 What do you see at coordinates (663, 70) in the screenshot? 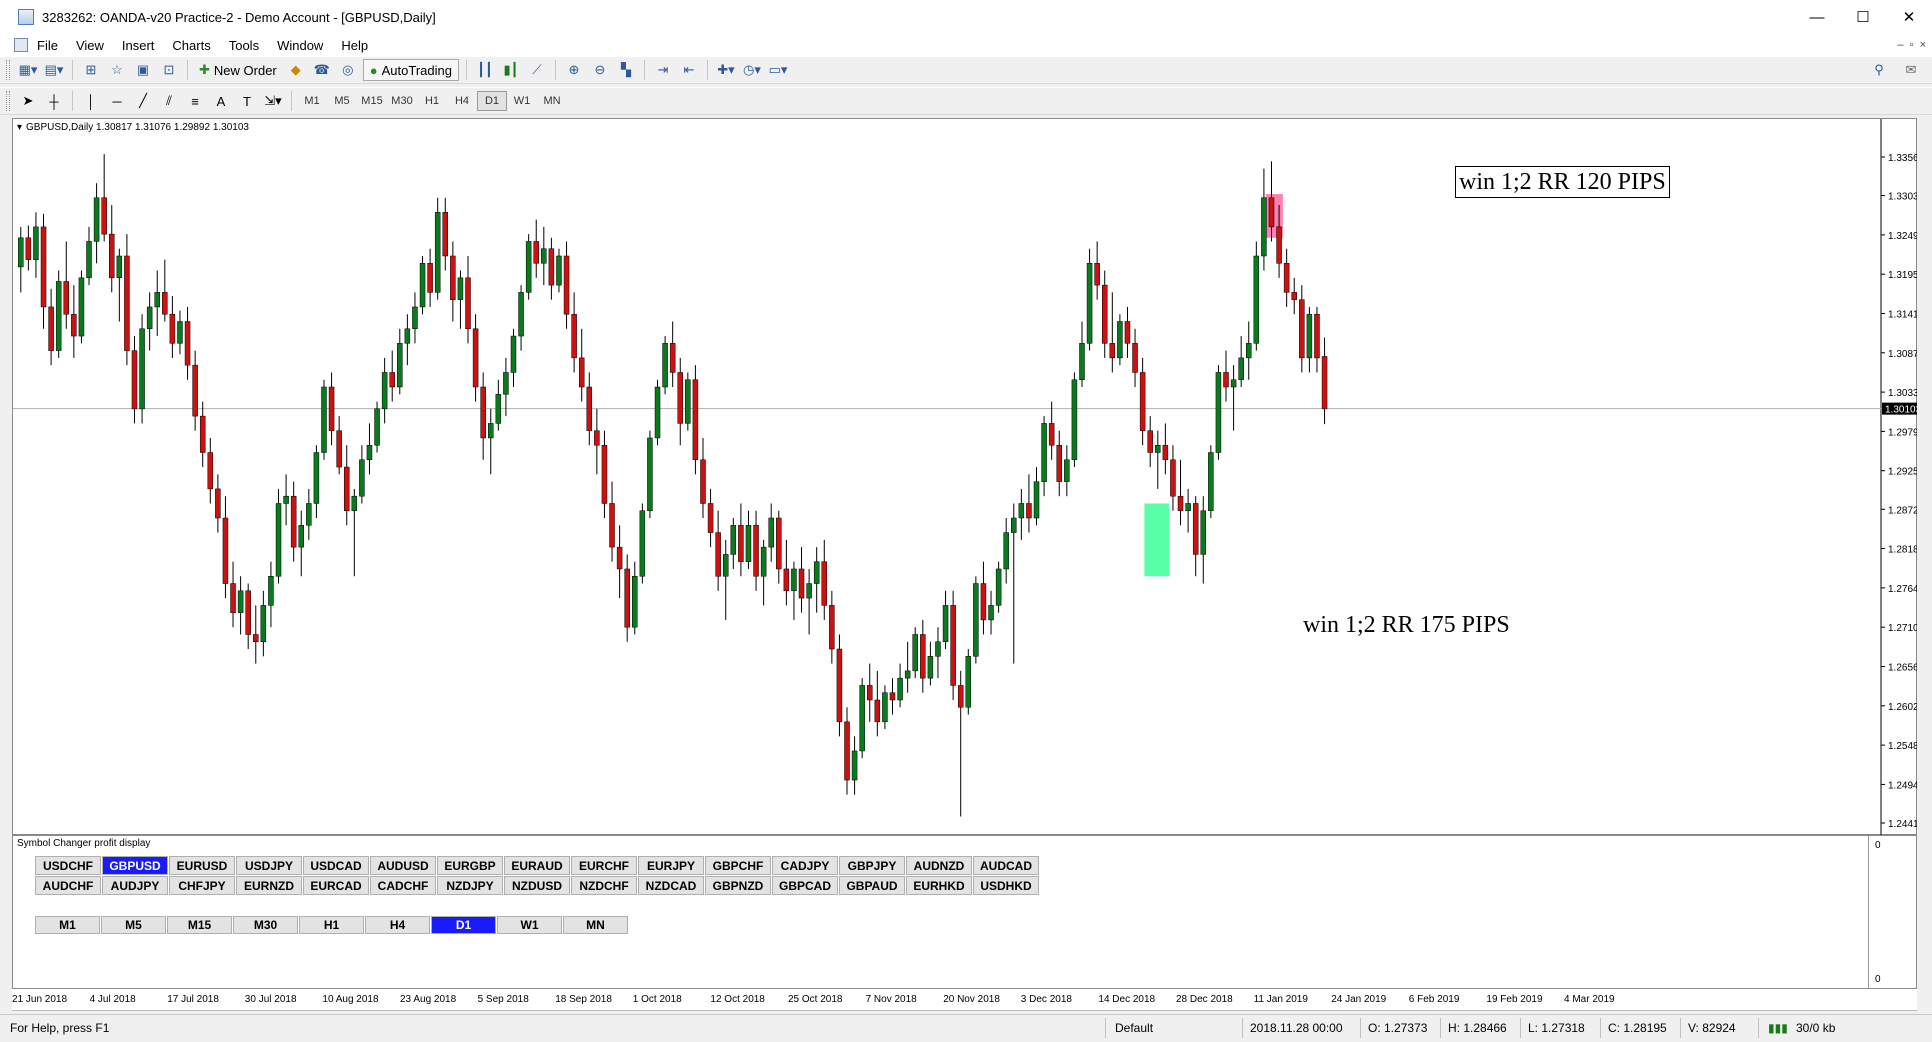
I see `chart-shift-icon: ⇥` at bounding box center [663, 70].